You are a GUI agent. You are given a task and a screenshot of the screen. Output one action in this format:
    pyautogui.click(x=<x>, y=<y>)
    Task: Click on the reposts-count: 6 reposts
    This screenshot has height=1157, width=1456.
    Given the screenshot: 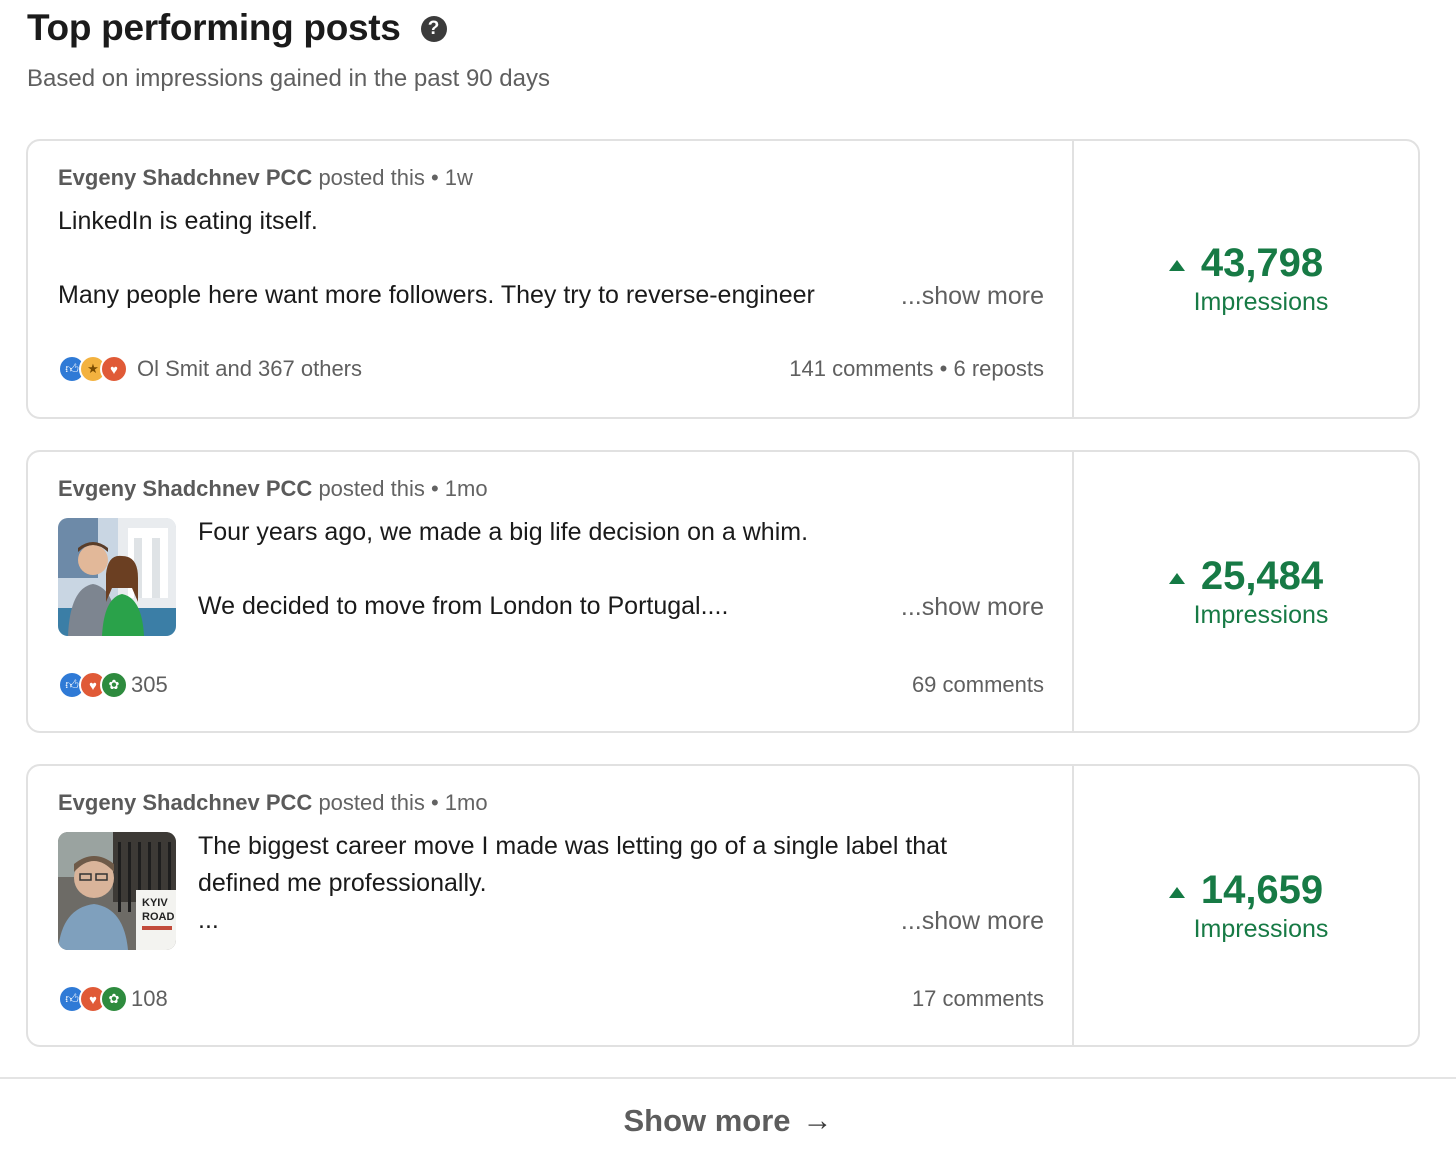 What is the action you would take?
    pyautogui.click(x=999, y=368)
    